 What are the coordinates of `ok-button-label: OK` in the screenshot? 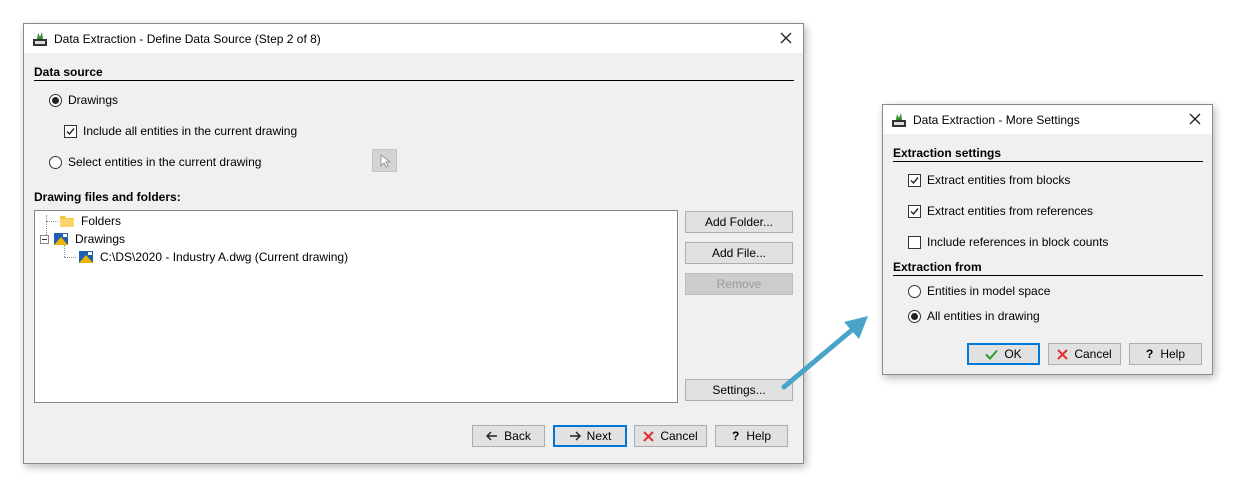 It's located at (1013, 354).